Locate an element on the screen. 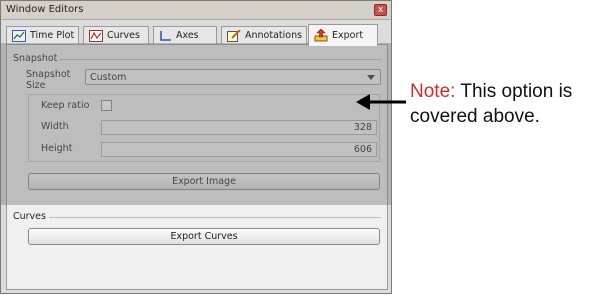 This screenshot has width=600, height=296. arrow-left-icon is located at coordinates (381, 102).